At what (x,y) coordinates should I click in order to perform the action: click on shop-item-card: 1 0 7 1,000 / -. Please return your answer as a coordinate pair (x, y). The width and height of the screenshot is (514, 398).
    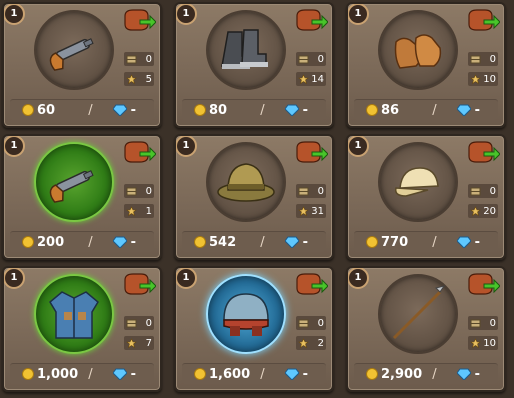
    Looking at the image, I should click on (82, 329).